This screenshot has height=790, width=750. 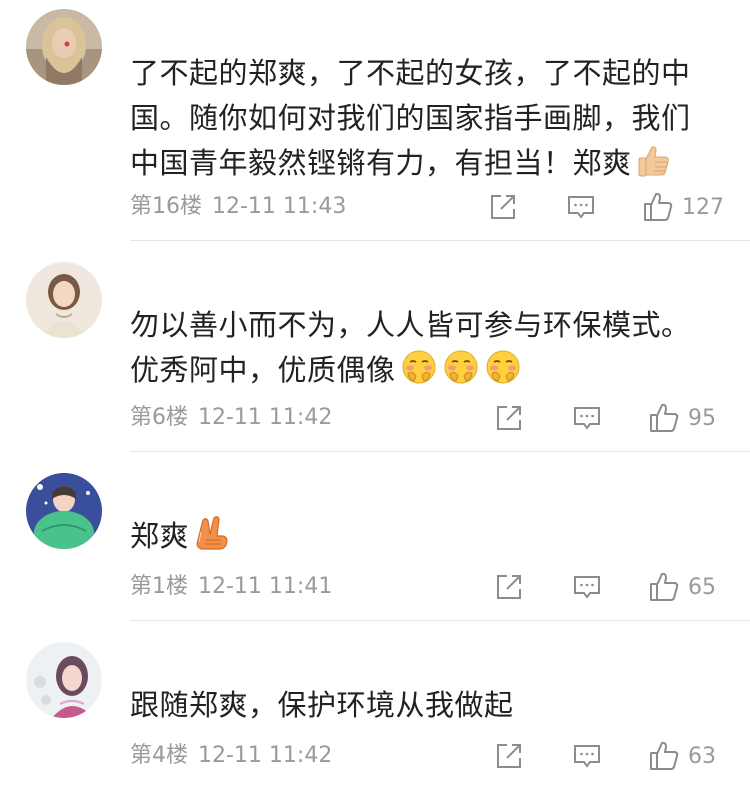 What do you see at coordinates (159, 586) in the screenshot?
I see `floor-number: 第1楼` at bounding box center [159, 586].